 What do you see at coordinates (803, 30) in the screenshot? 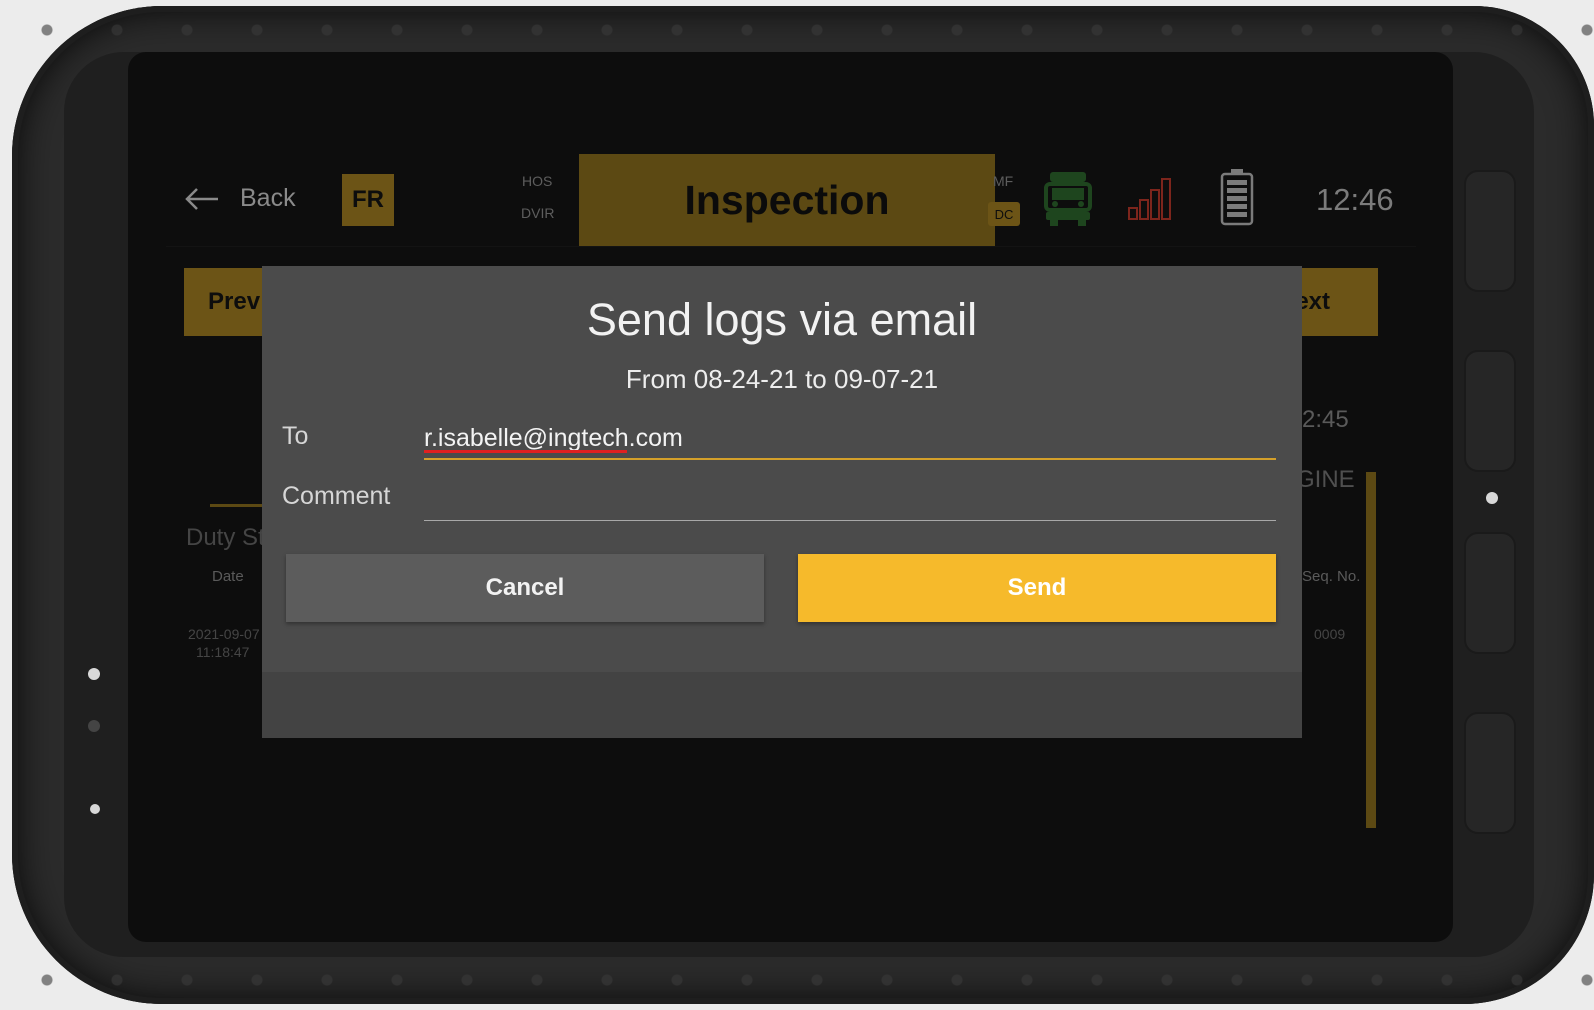
I see `bumper-texture-top` at bounding box center [803, 30].